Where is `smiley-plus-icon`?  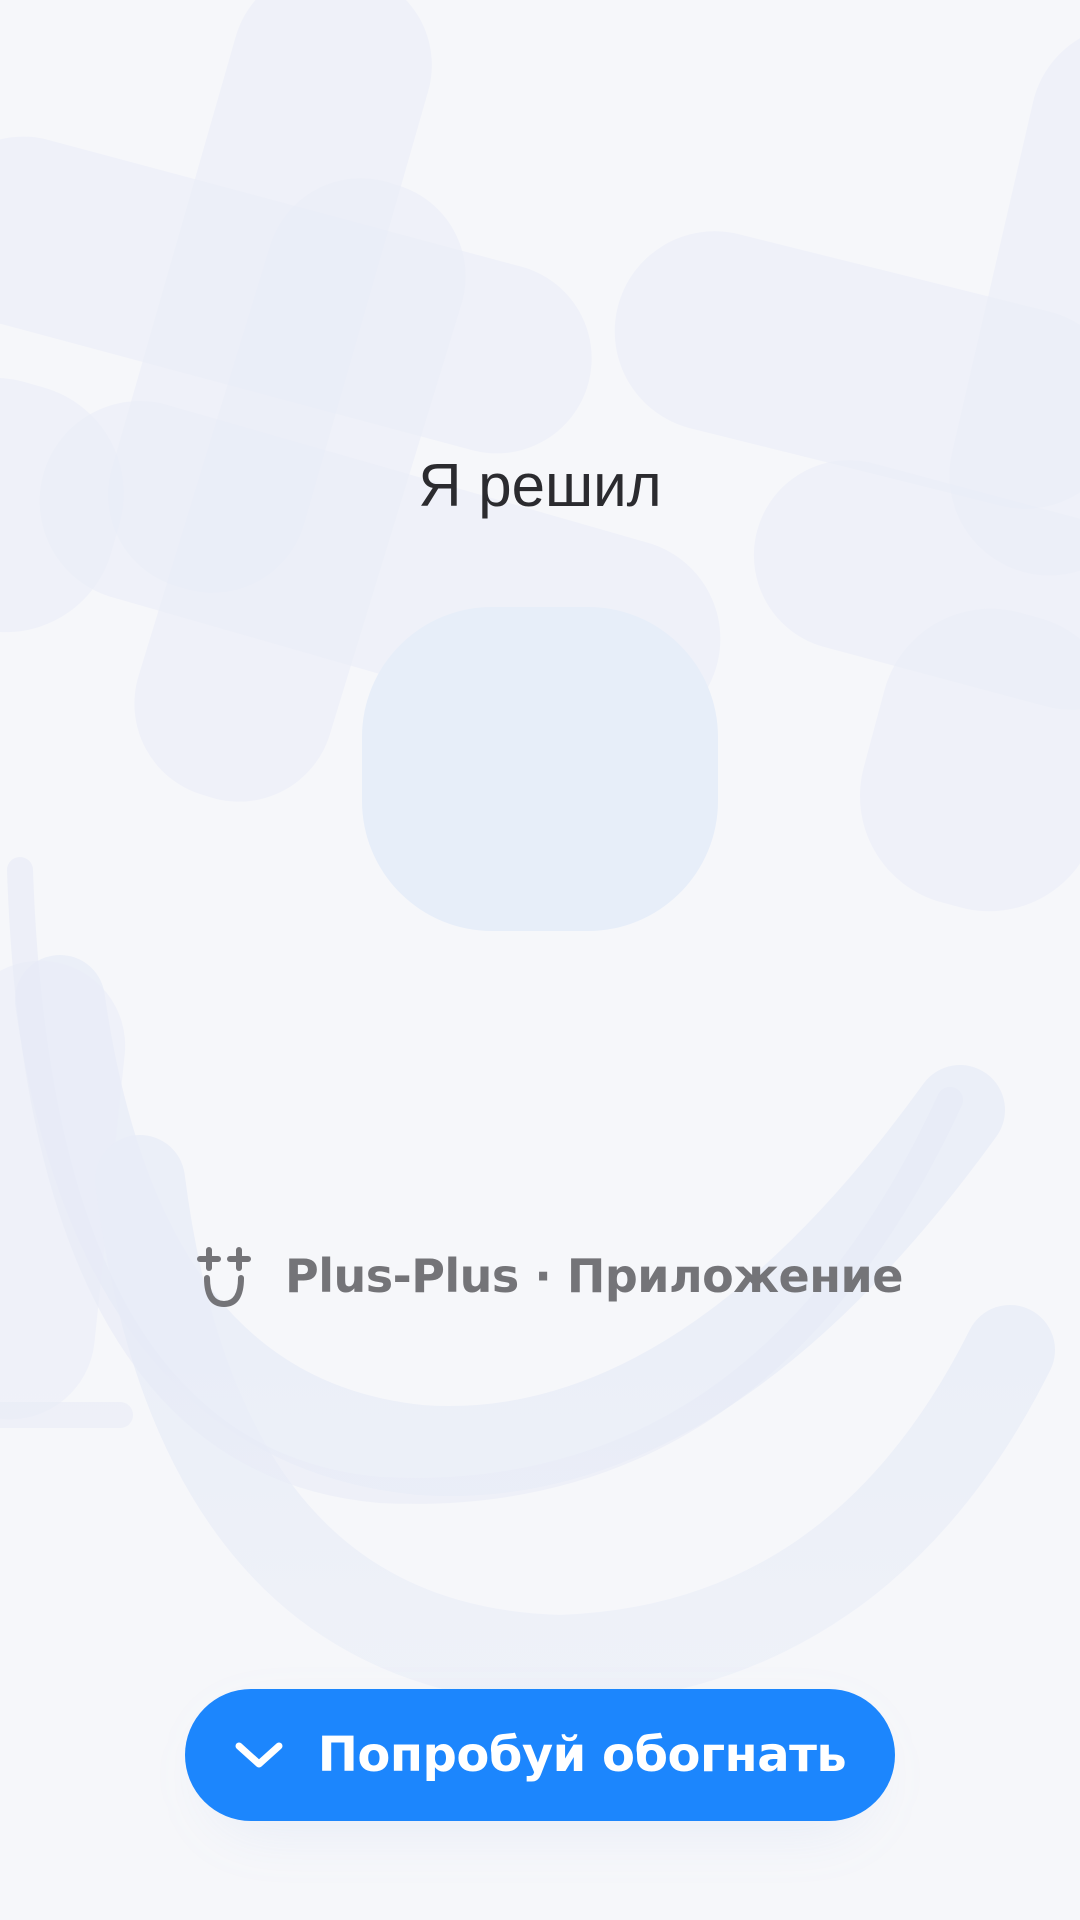 smiley-plus-icon is located at coordinates (224, 1277).